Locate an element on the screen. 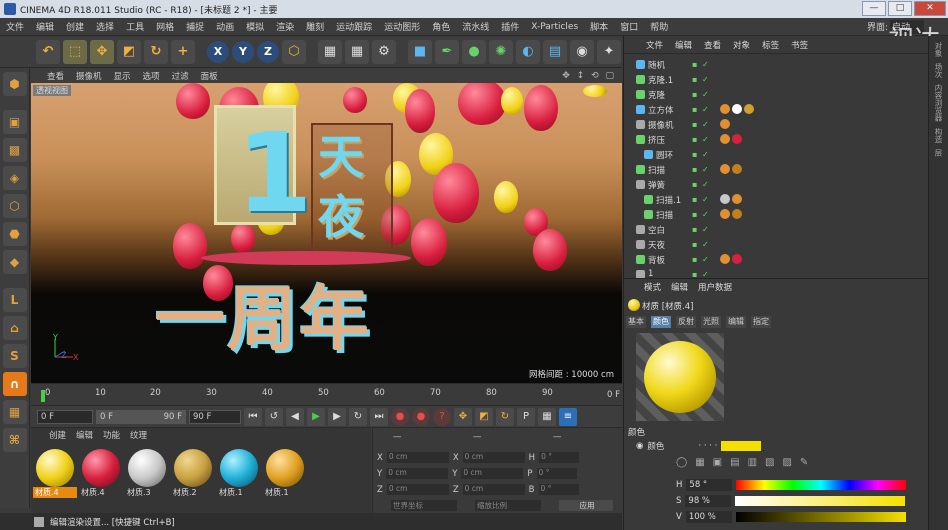 The image size is (948, 530). prev-frame-icon: ◀ is located at coordinates (295, 416).